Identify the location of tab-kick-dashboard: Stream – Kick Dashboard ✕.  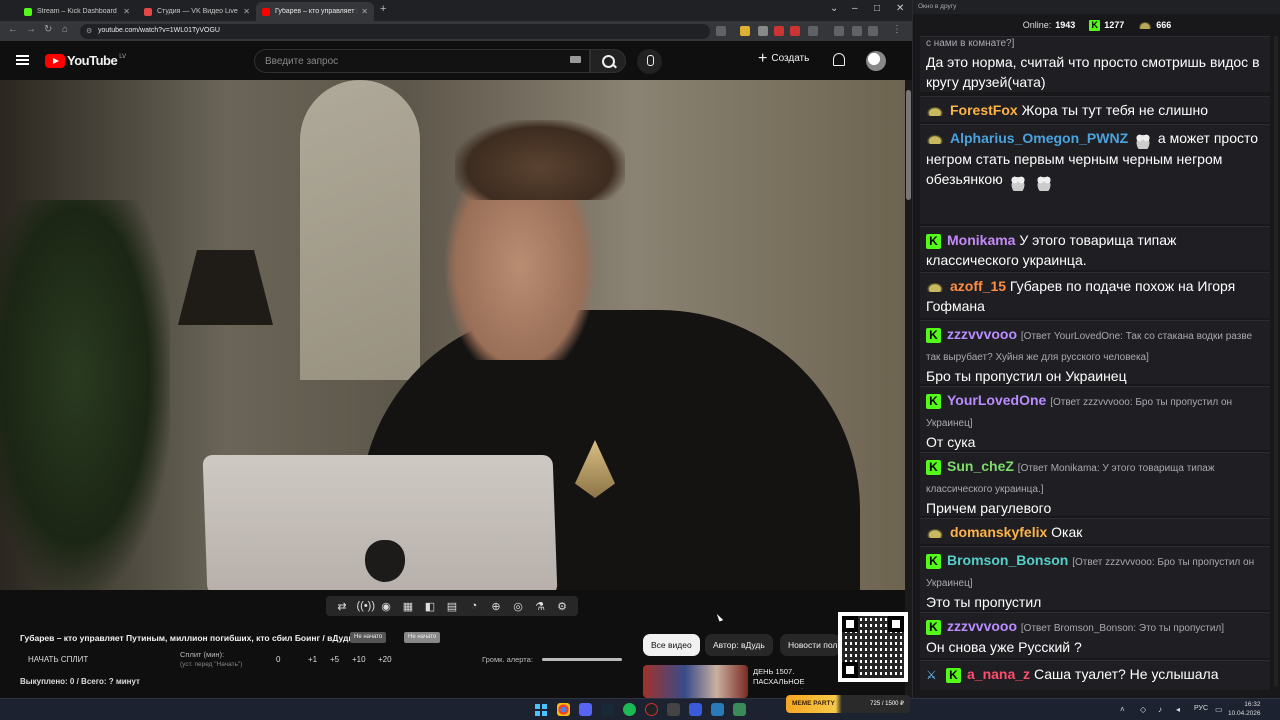
(77, 11).